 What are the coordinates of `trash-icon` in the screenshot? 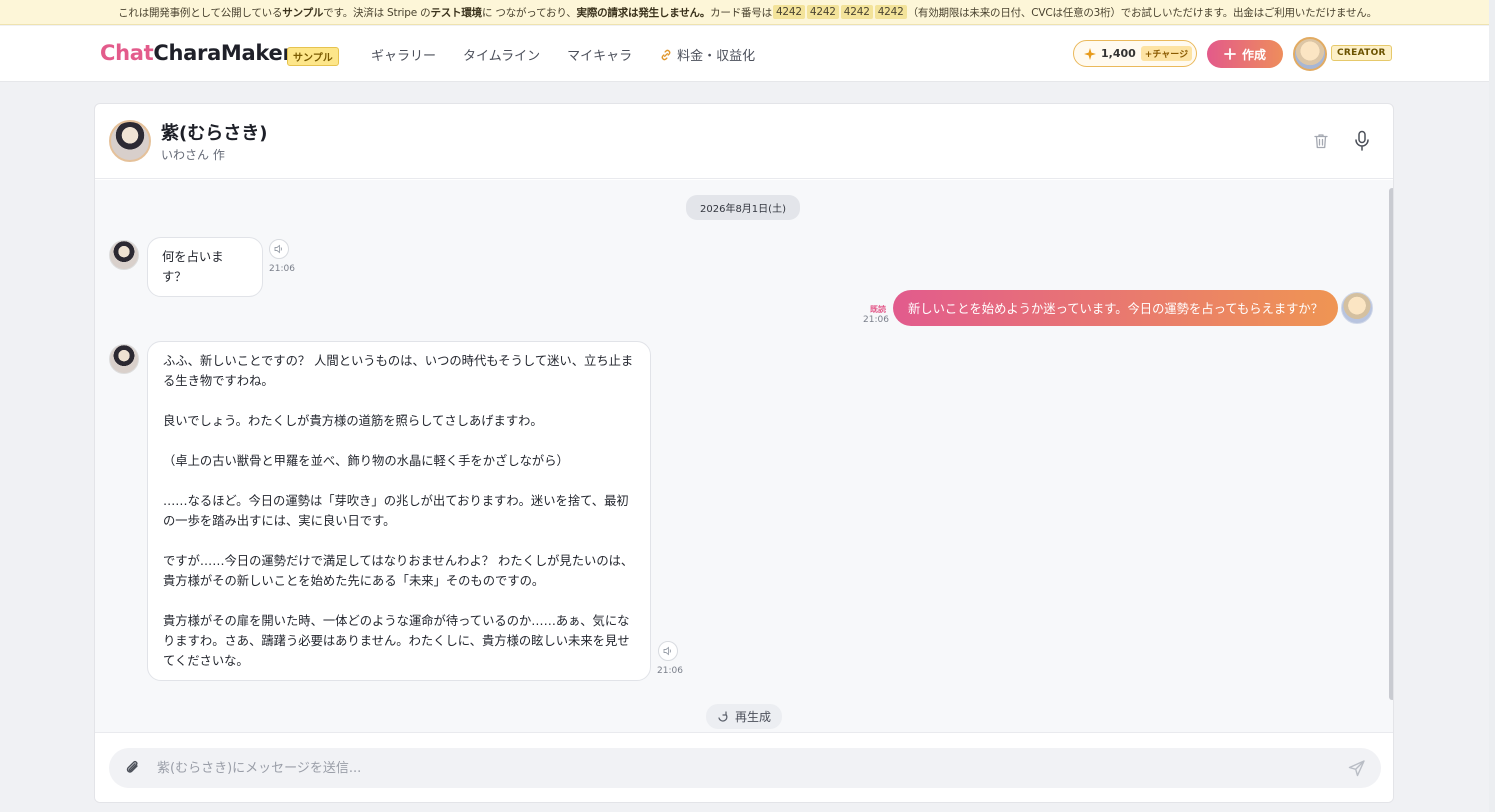 It's located at (1321, 141).